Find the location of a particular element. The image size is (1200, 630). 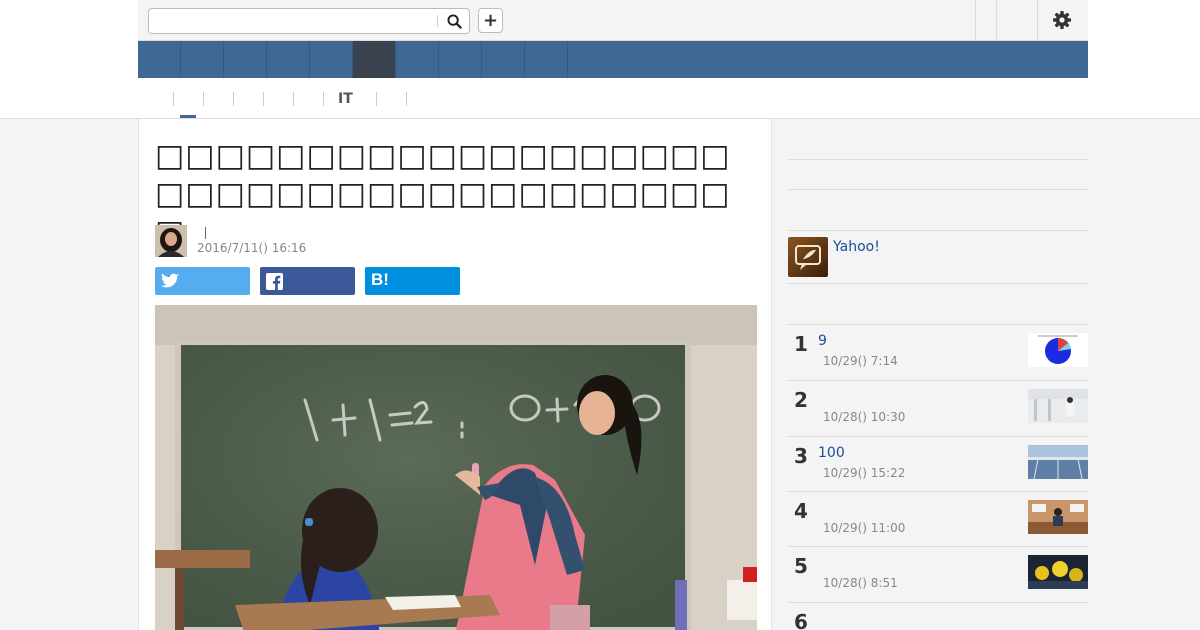

rank-number: 6 is located at coordinates (801, 620).